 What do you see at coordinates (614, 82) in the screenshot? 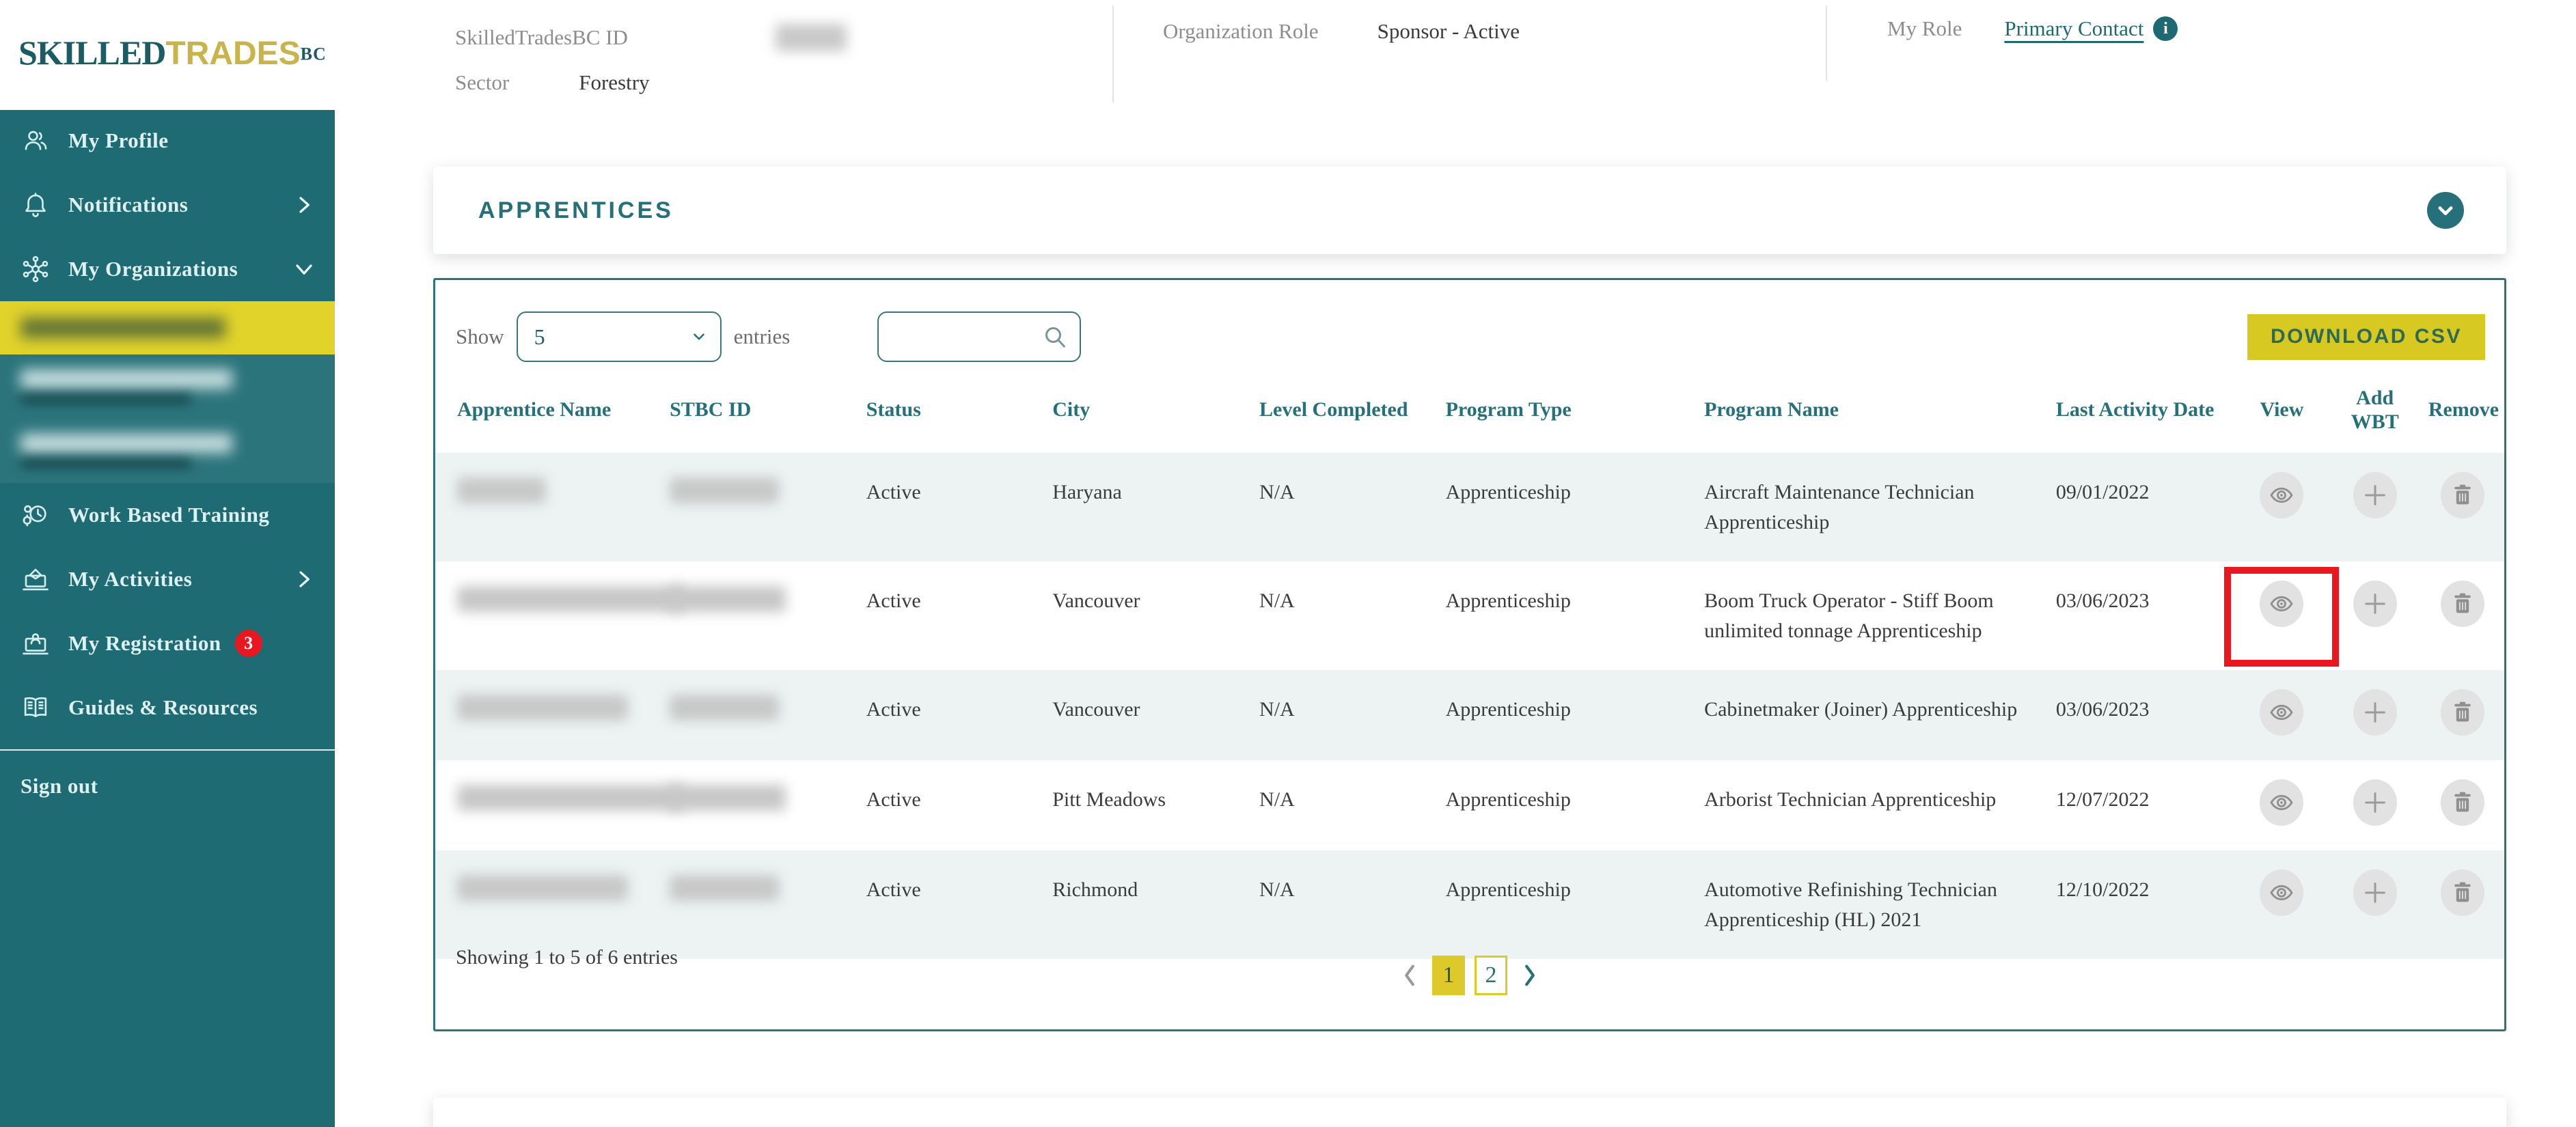
I see `sector-value: Forestry` at bounding box center [614, 82].